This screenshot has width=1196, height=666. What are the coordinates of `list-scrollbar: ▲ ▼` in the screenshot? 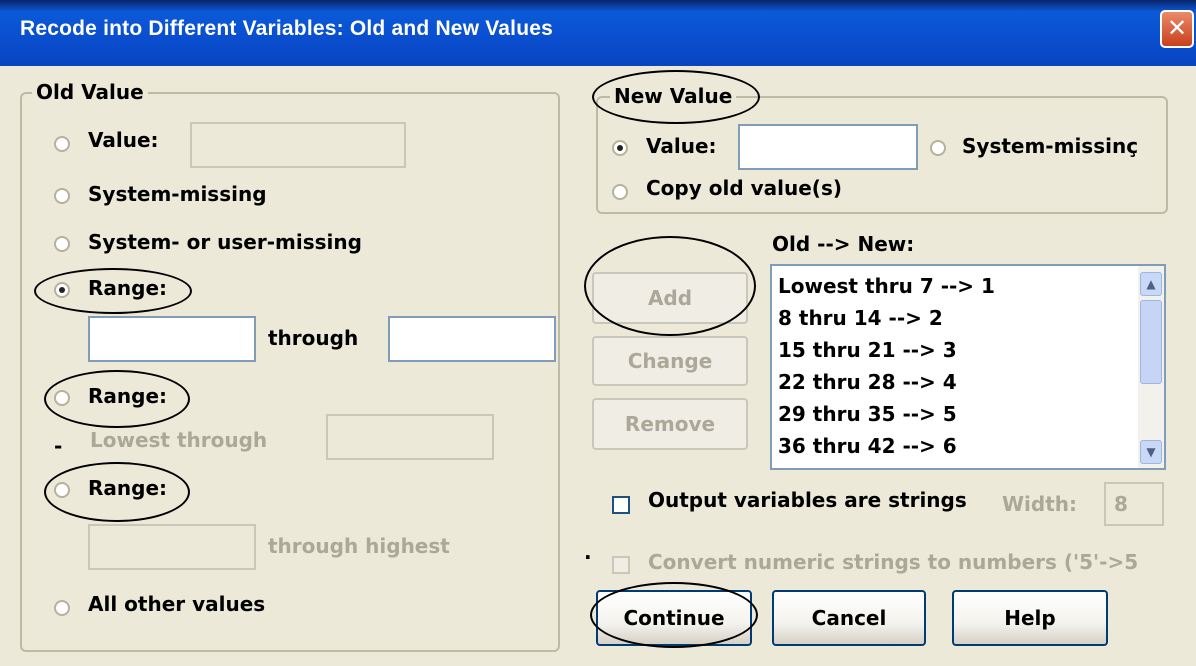 It's located at (1151, 367).